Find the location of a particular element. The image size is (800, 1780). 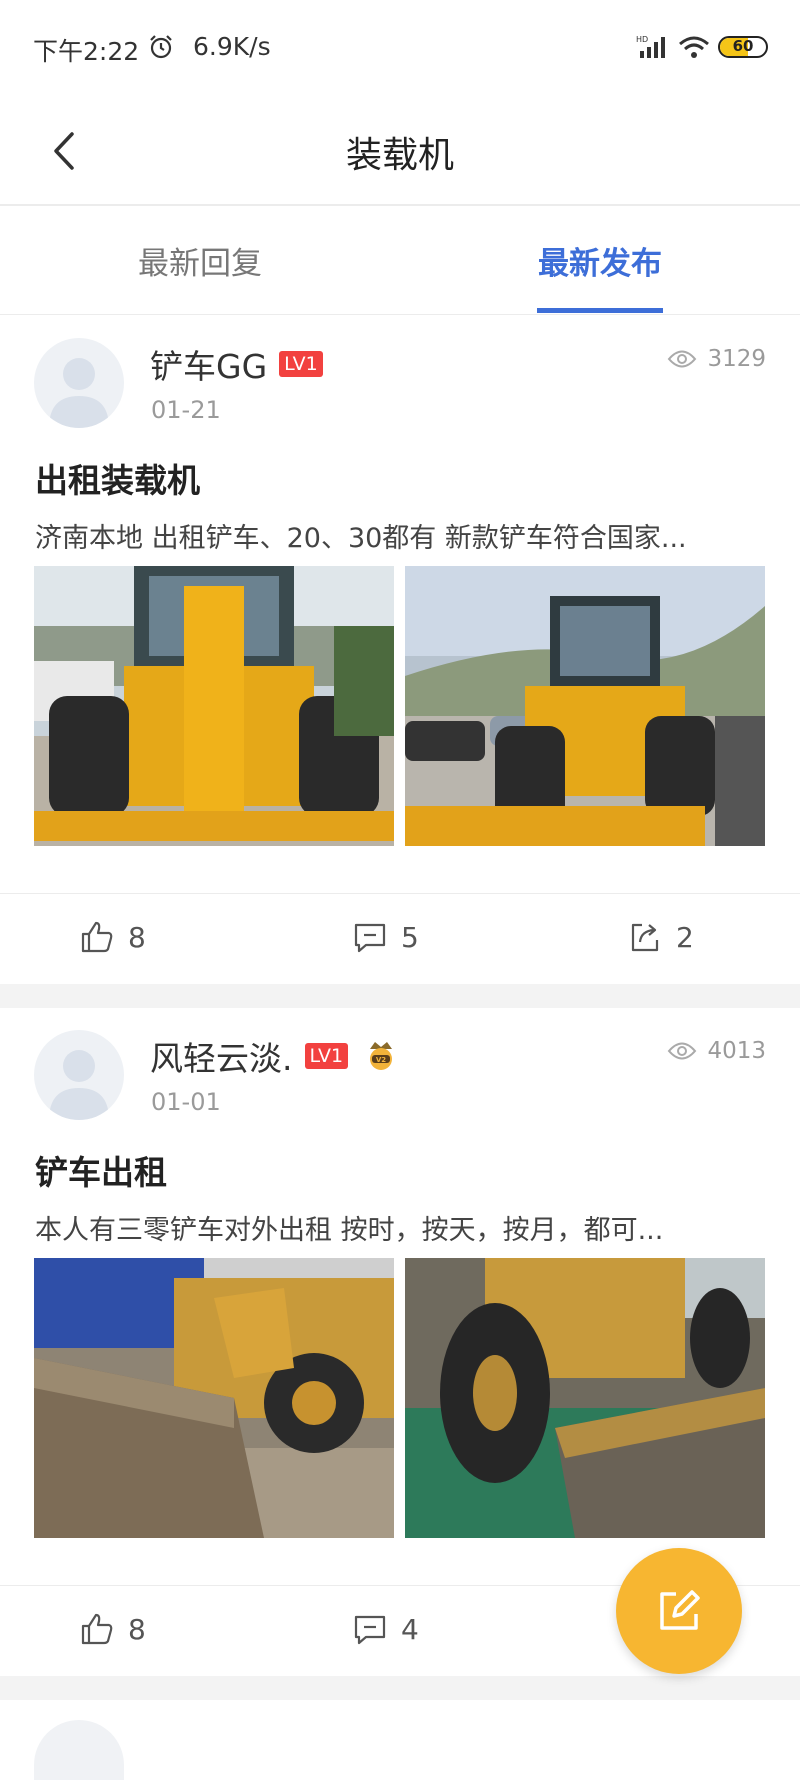

svg-text: HD is located at coordinates (642, 39).